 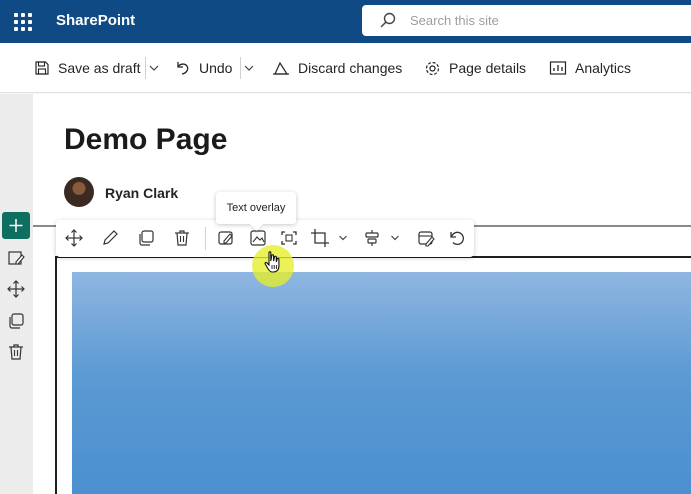 I want to click on analytics-label: Analytics, so click(x=603, y=68).